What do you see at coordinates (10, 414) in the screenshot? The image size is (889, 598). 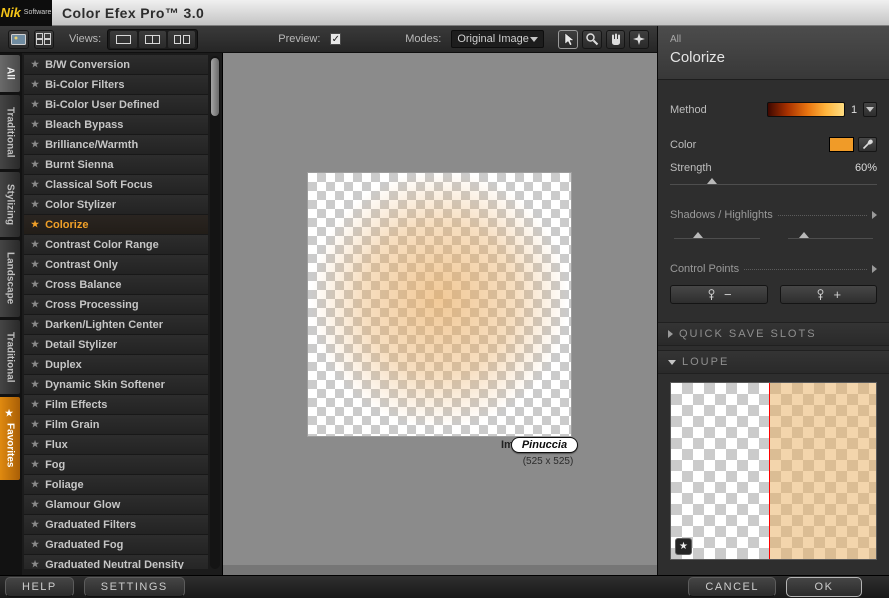 I see `favorites-star-icon: ★` at bounding box center [10, 414].